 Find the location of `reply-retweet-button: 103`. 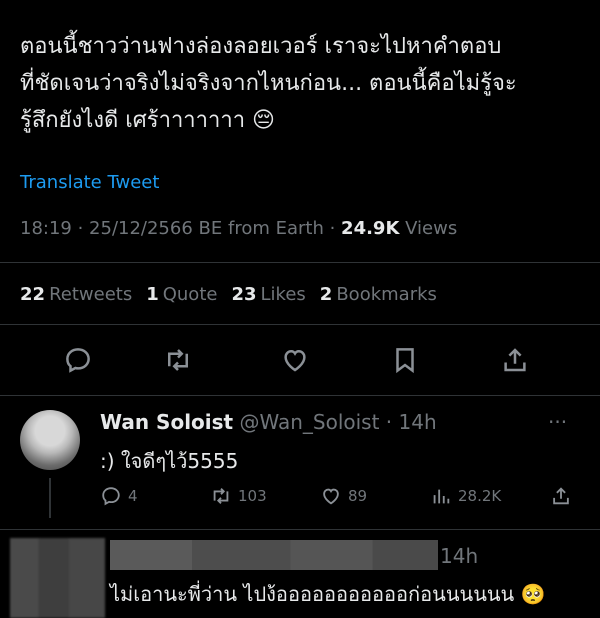

reply-retweet-button: 103 is located at coordinates (238, 496).